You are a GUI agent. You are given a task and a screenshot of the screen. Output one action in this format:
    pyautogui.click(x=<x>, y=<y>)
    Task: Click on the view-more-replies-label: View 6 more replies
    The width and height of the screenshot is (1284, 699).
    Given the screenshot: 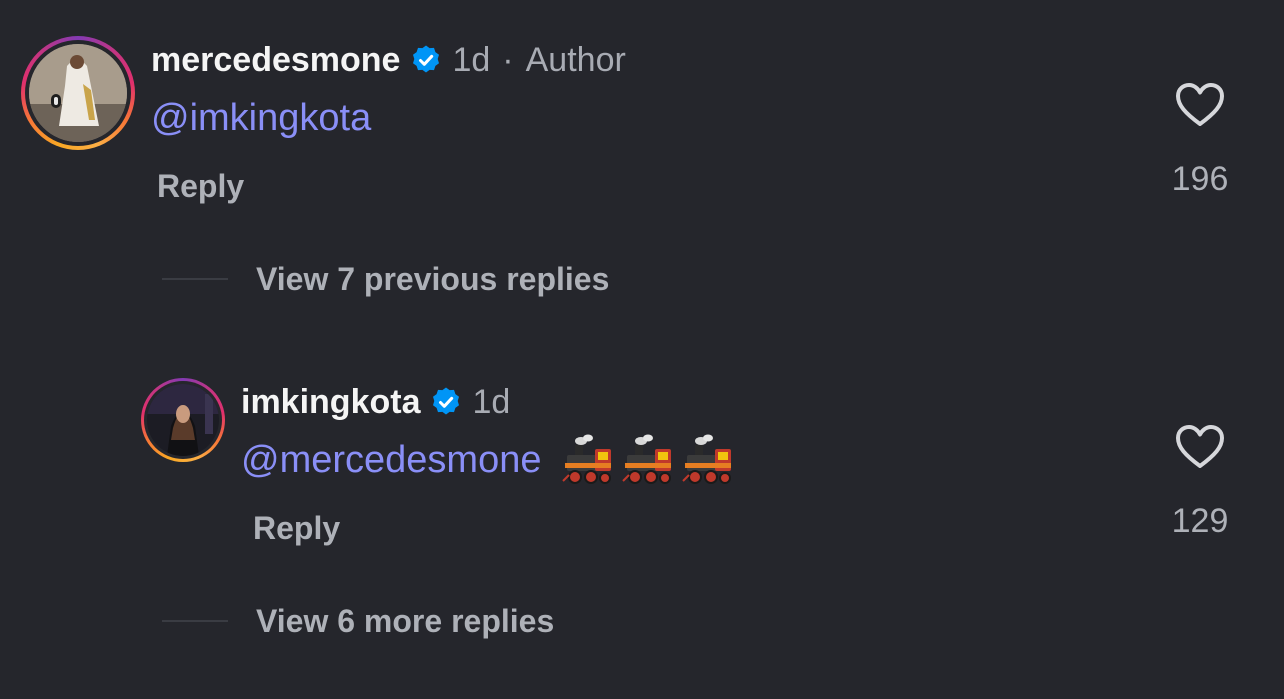 What is the action you would take?
    pyautogui.click(x=405, y=620)
    